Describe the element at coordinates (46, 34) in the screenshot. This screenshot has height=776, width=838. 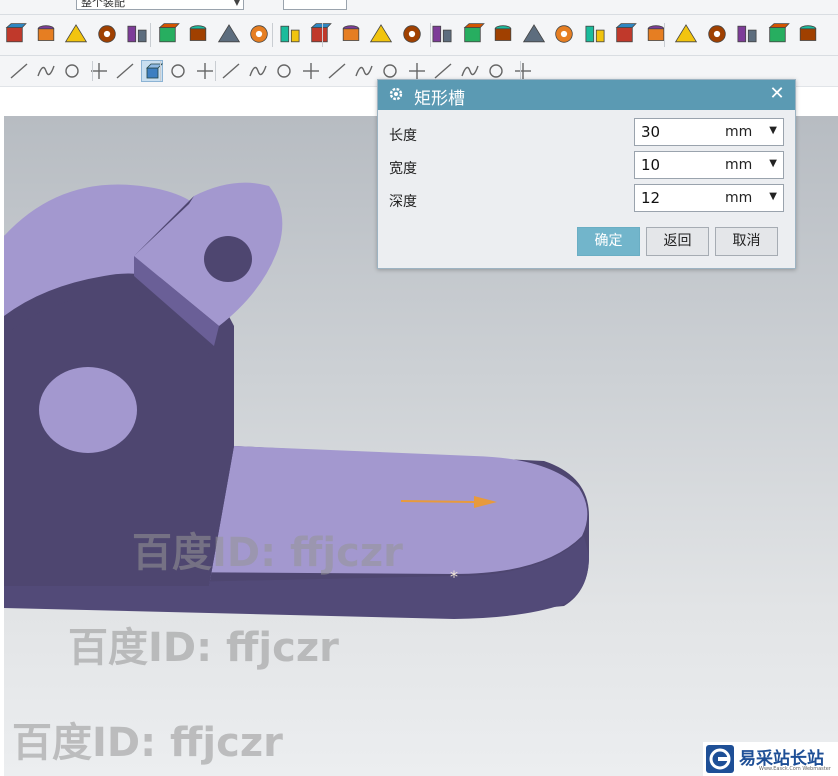
I see `block-icon` at that location.